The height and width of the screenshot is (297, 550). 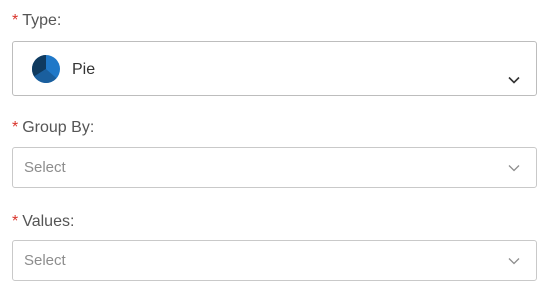 What do you see at coordinates (45, 260) in the screenshot?
I see `values-placeholder: Select` at bounding box center [45, 260].